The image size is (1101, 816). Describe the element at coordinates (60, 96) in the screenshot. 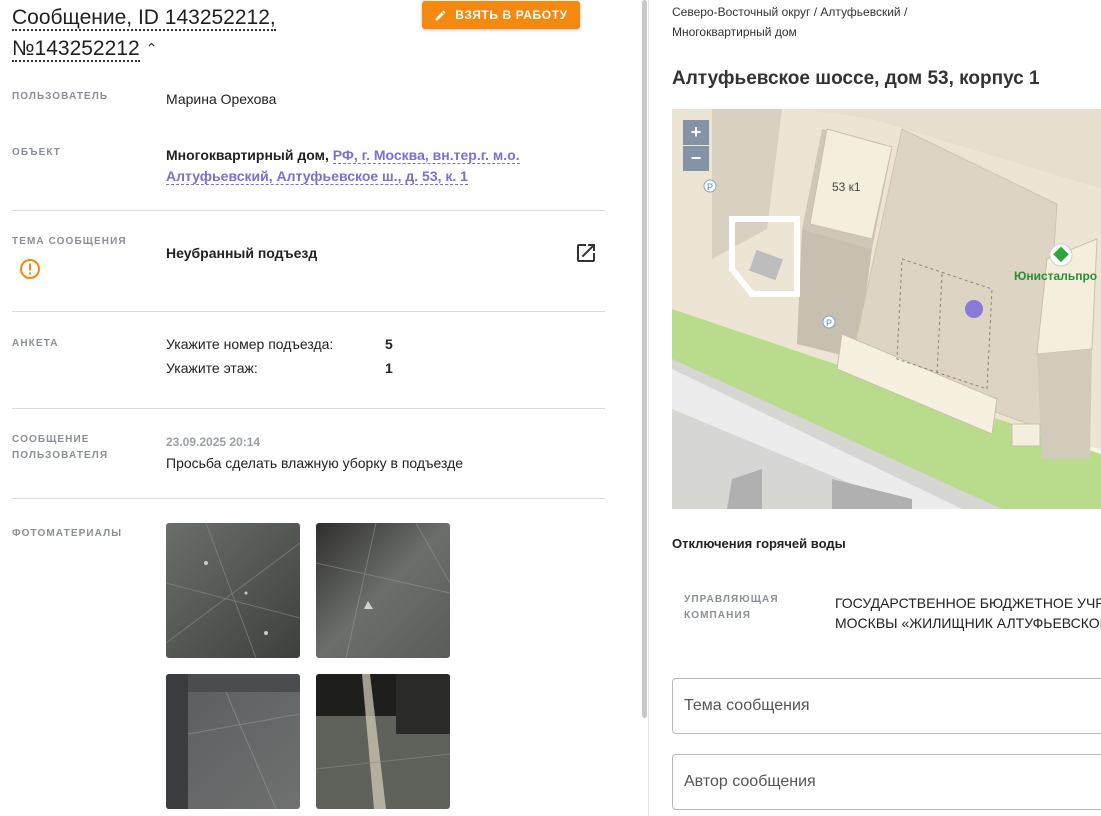

I see `user-label: ПОЛЬЗОВАТЕЛЬ` at that location.